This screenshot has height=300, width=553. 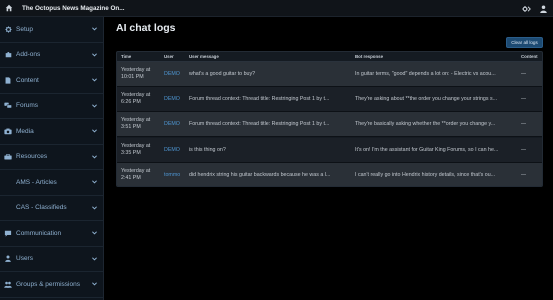 I want to click on column-header-content: Content, so click(x=529, y=56).